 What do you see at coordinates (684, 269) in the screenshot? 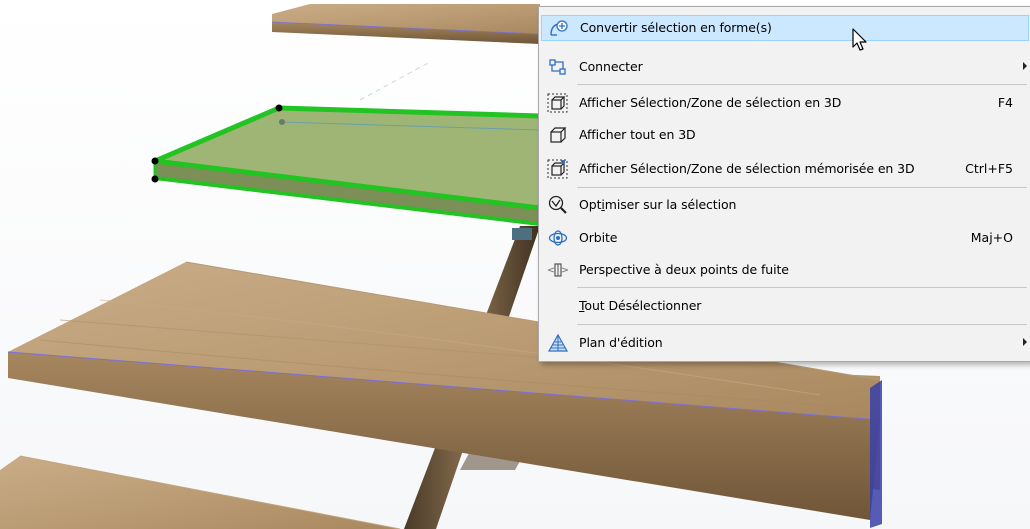
I see `menu-item-label: Perspective à deux points de fuite` at bounding box center [684, 269].